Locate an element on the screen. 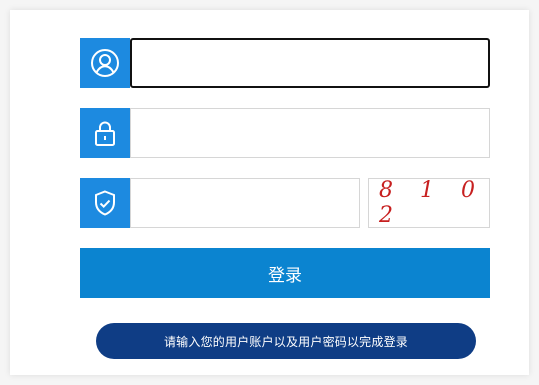 This screenshot has width=539, height=385. username-field is located at coordinates (310, 63).